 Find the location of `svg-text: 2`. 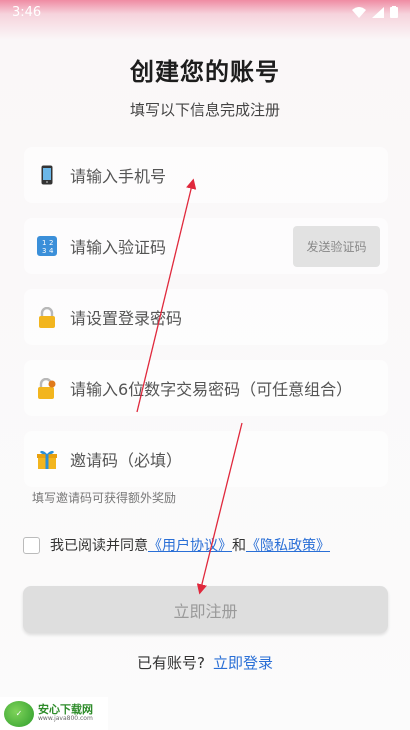

svg-text: 2 is located at coordinates (51, 243).